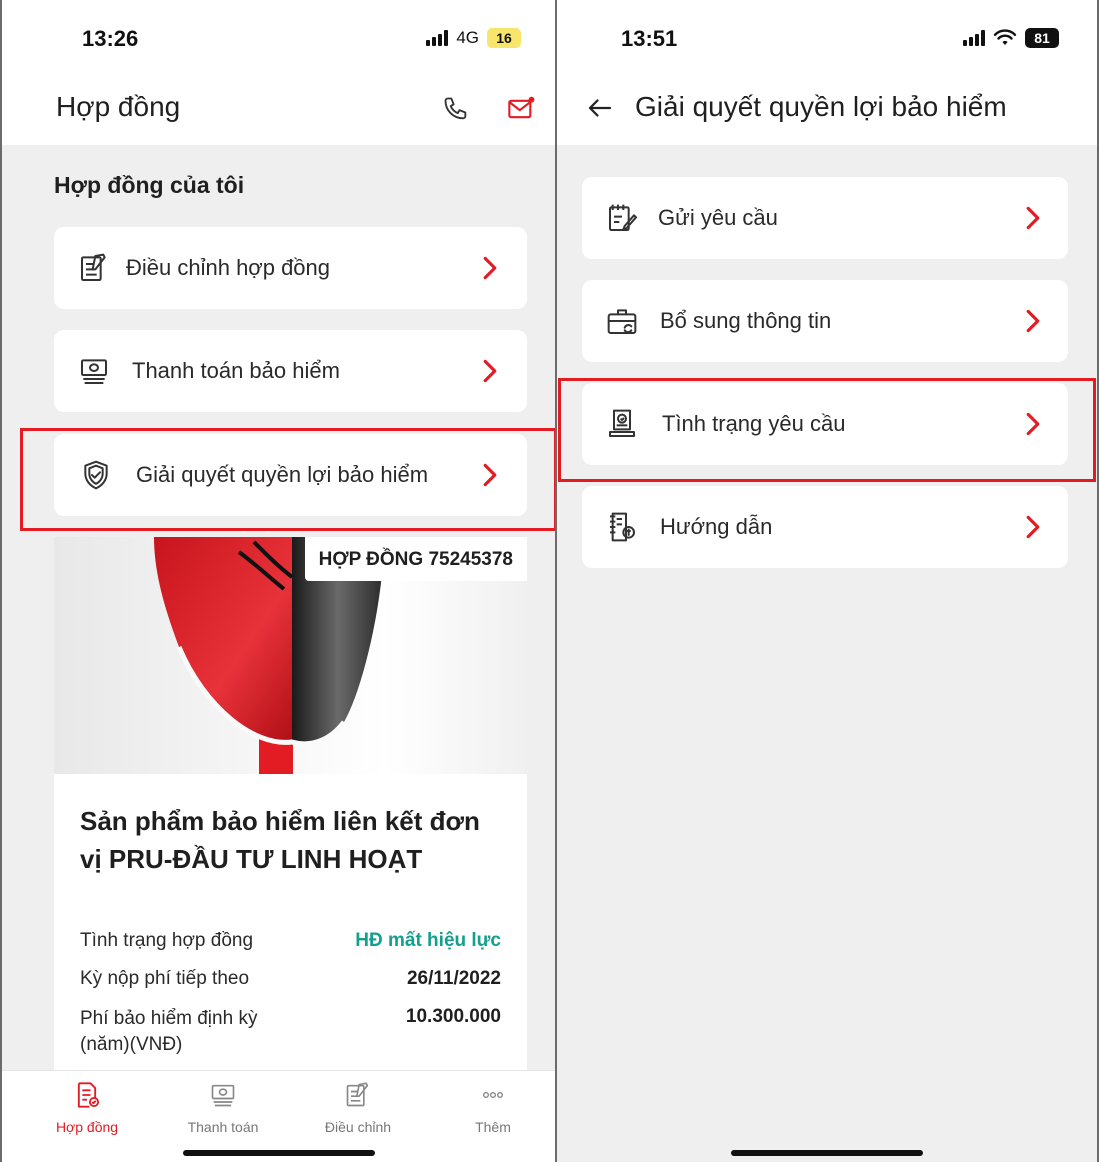 This screenshot has height=1162, width=1099. Describe the element at coordinates (223, 1108) in the screenshot. I see `tab-payment: Thanh toán` at that location.